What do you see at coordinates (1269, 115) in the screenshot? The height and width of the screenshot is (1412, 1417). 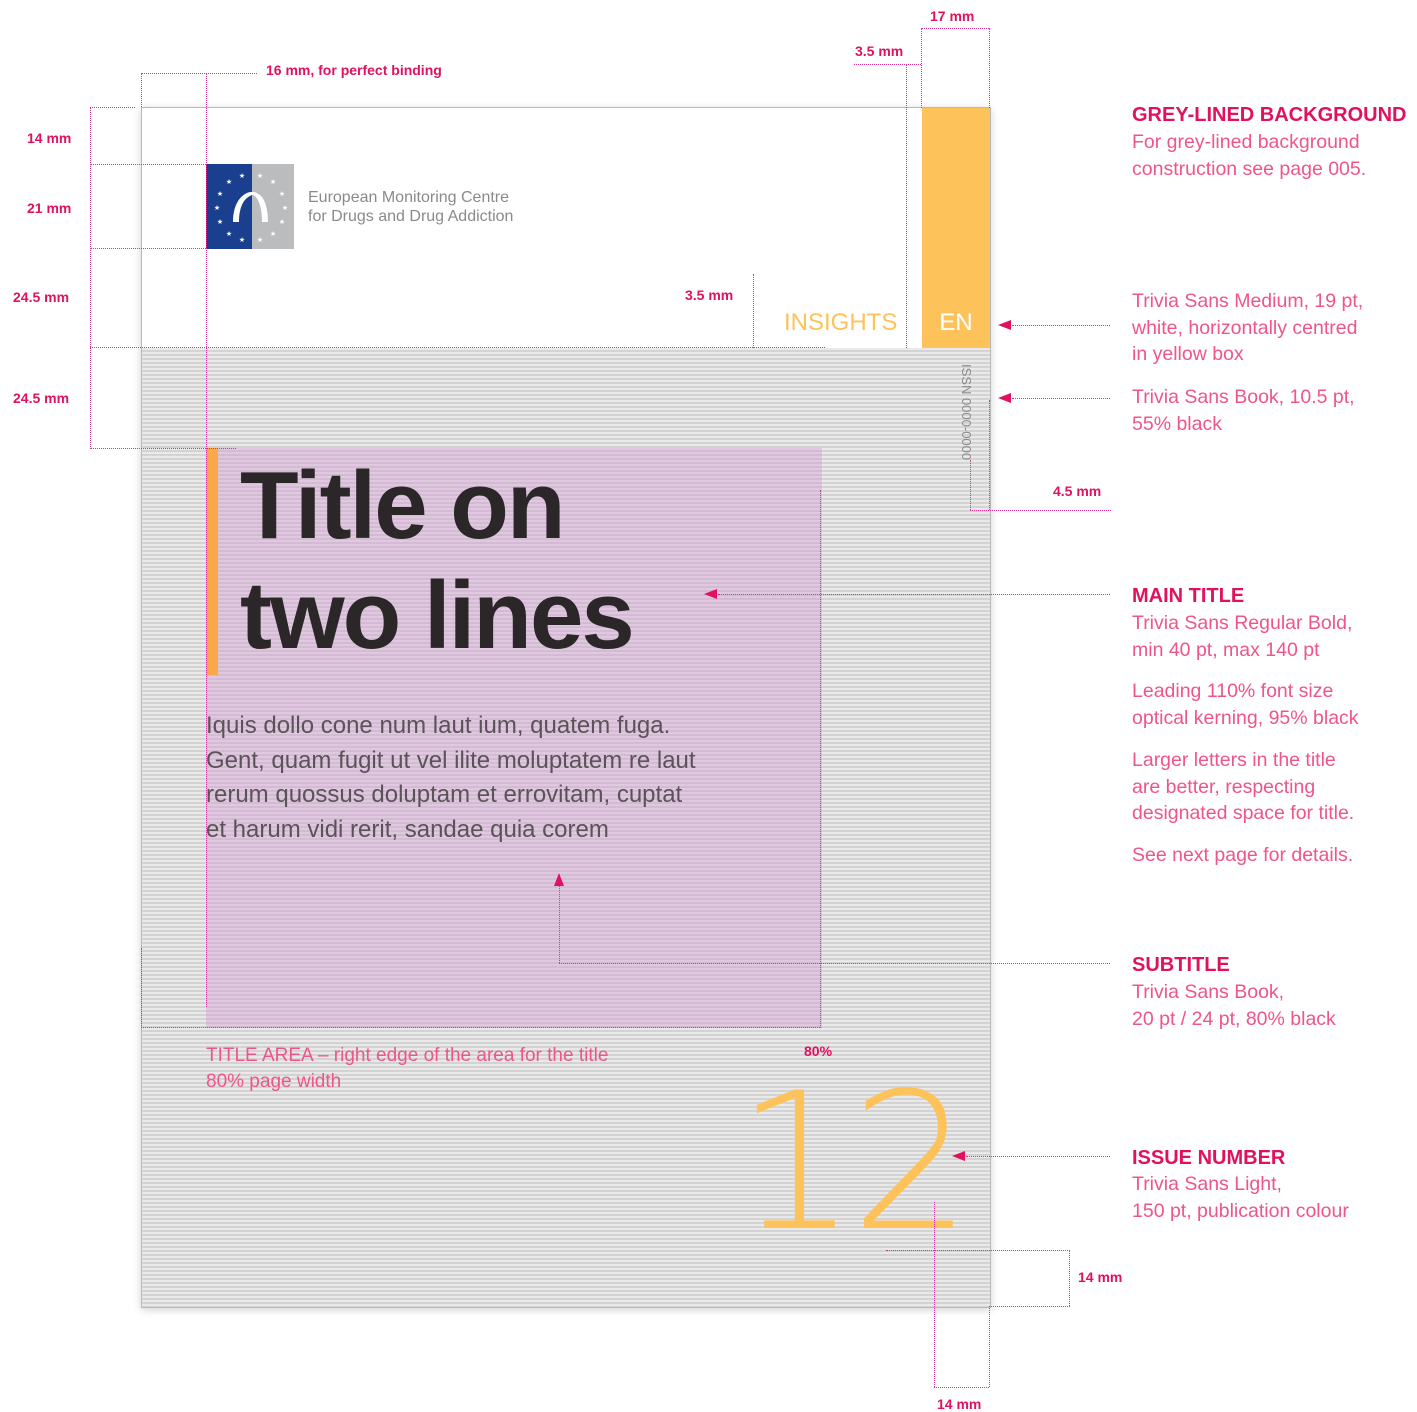 I see `grey-background-heading: GREY-LINED BACKGROUND` at bounding box center [1269, 115].